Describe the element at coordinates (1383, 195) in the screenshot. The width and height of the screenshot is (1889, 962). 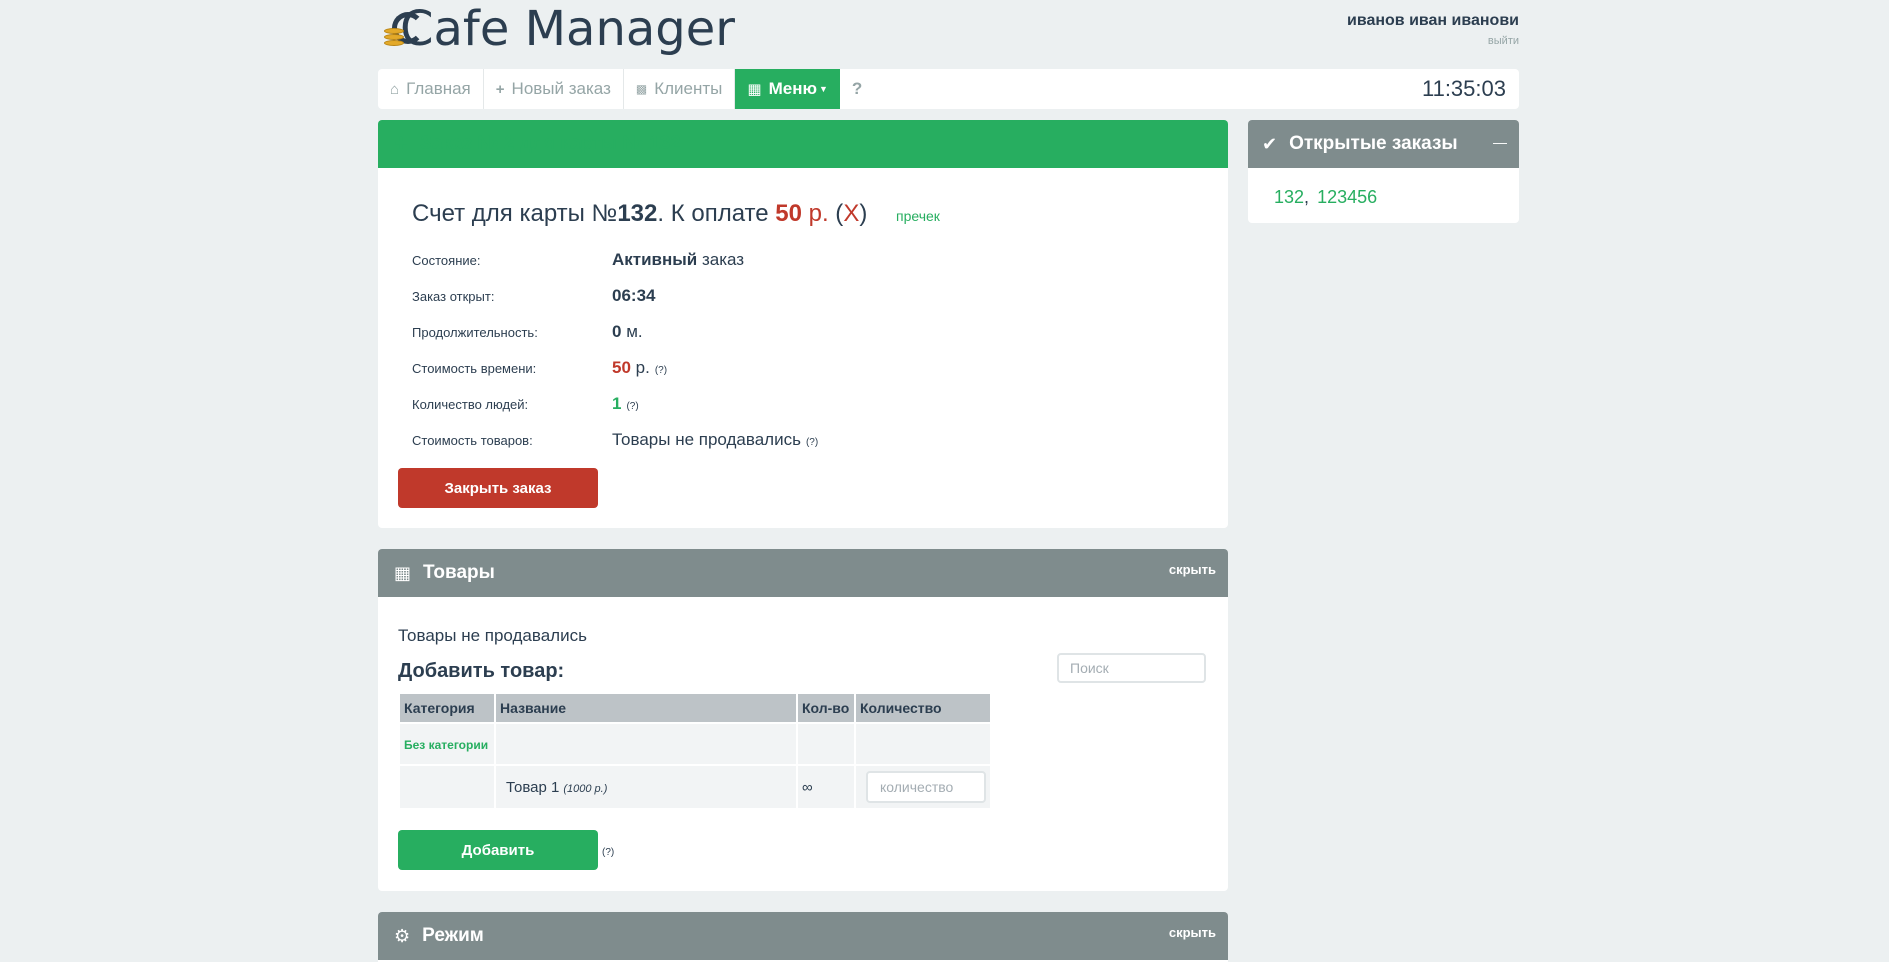
I see `open-orders-list: 132, 123456` at that location.